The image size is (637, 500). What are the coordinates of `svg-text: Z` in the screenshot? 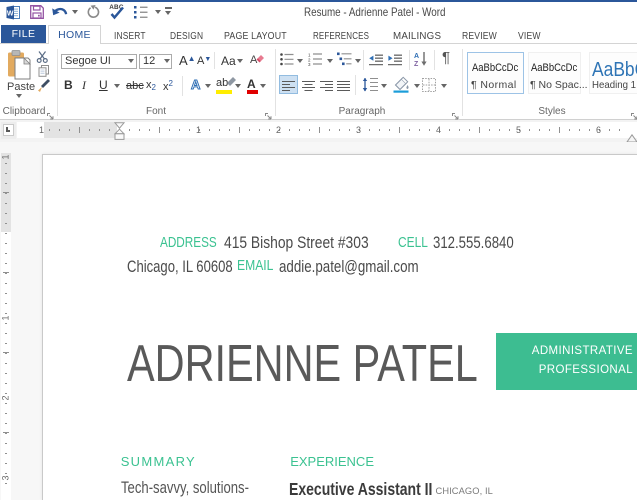 It's located at (416, 64).